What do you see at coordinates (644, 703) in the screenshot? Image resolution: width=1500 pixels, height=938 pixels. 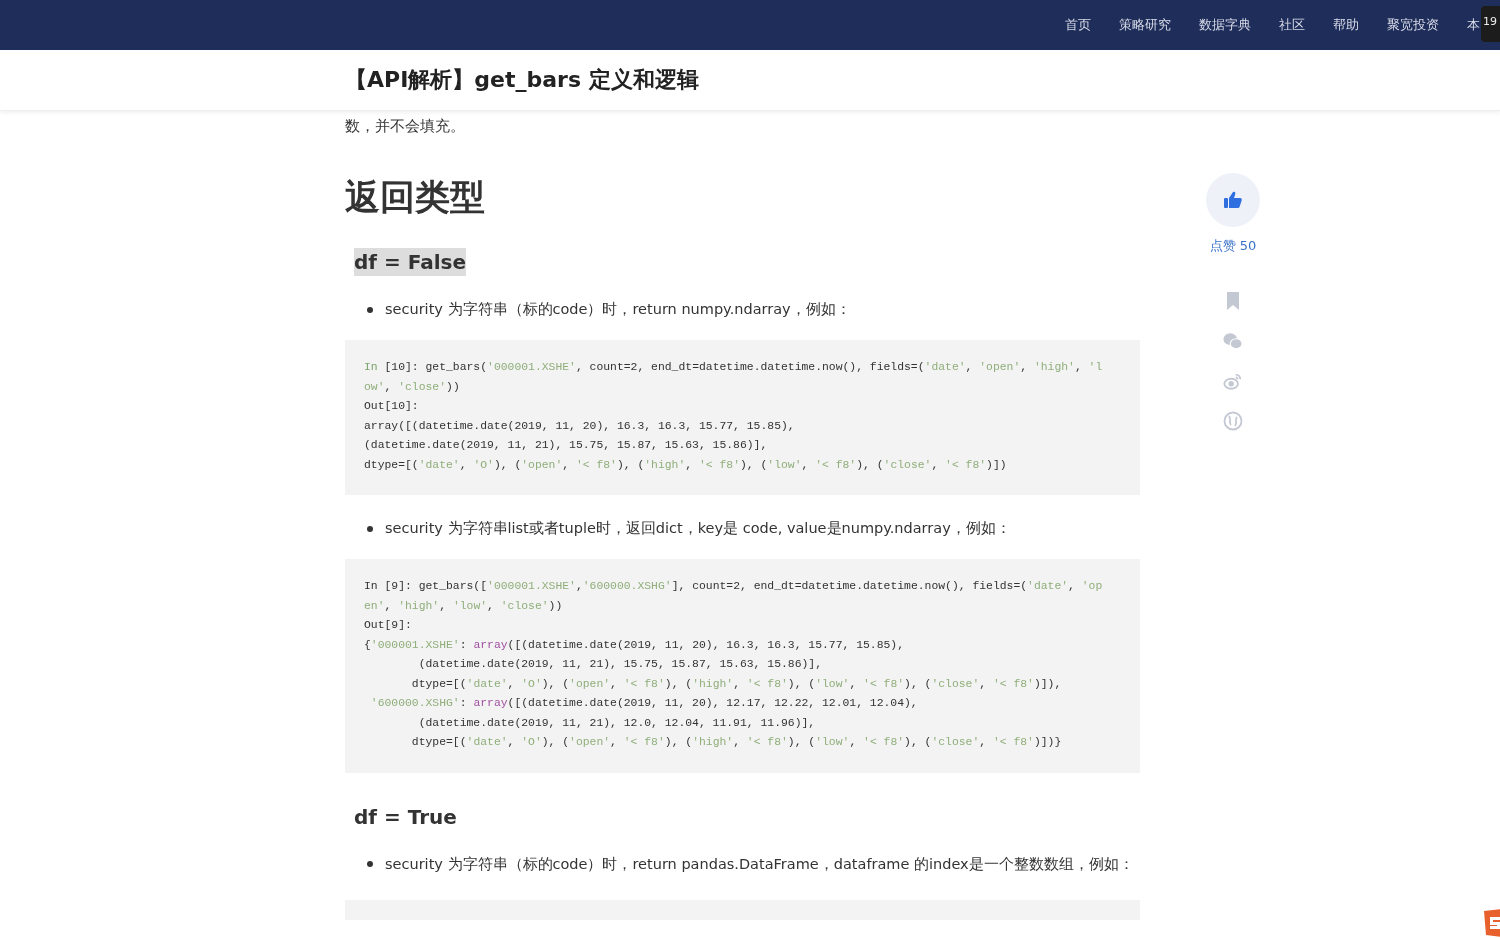 I see `code-line: '600000.XSHG': array([(datetime.date(2019, 11, 20), 12.17, 12.22, 12.01, 12.04),` at bounding box center [644, 703].